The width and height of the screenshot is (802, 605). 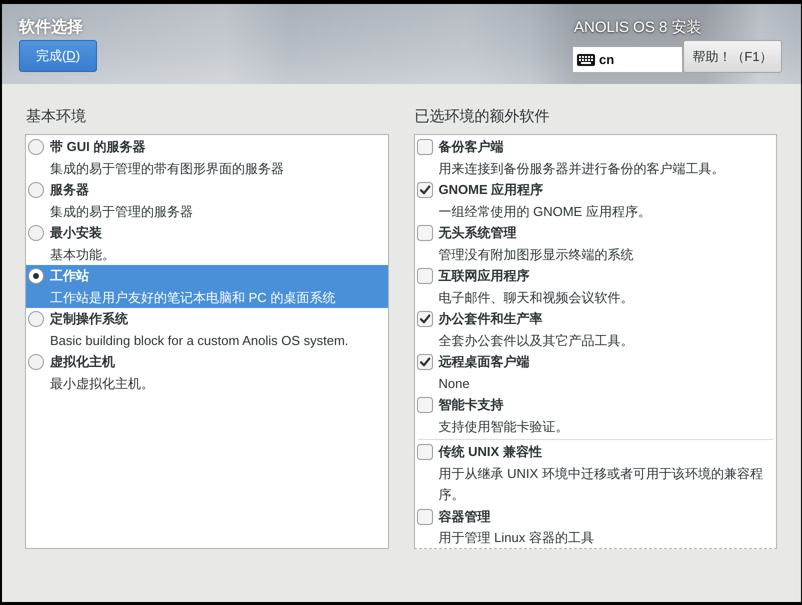 I want to click on environment-option: 定制操作系统 Basic building block for a custom Anolis OS system., so click(x=207, y=329).